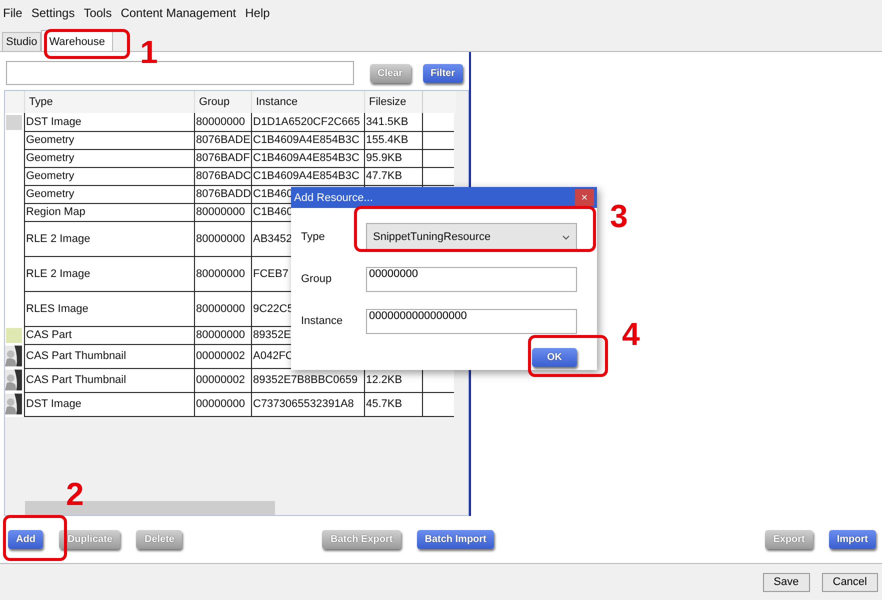 This screenshot has height=601, width=882. Describe the element at coordinates (271, 335) in the screenshot. I see `table-cell: 89352E` at that location.